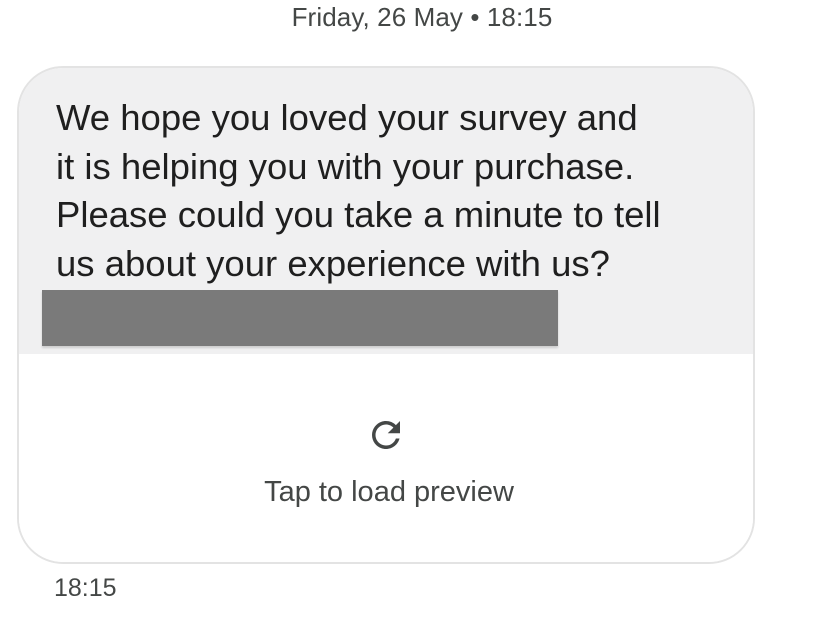 The image size is (822, 618). What do you see at coordinates (345, 166) in the screenshot?
I see `message-line: it is helping you with your purchase.` at bounding box center [345, 166].